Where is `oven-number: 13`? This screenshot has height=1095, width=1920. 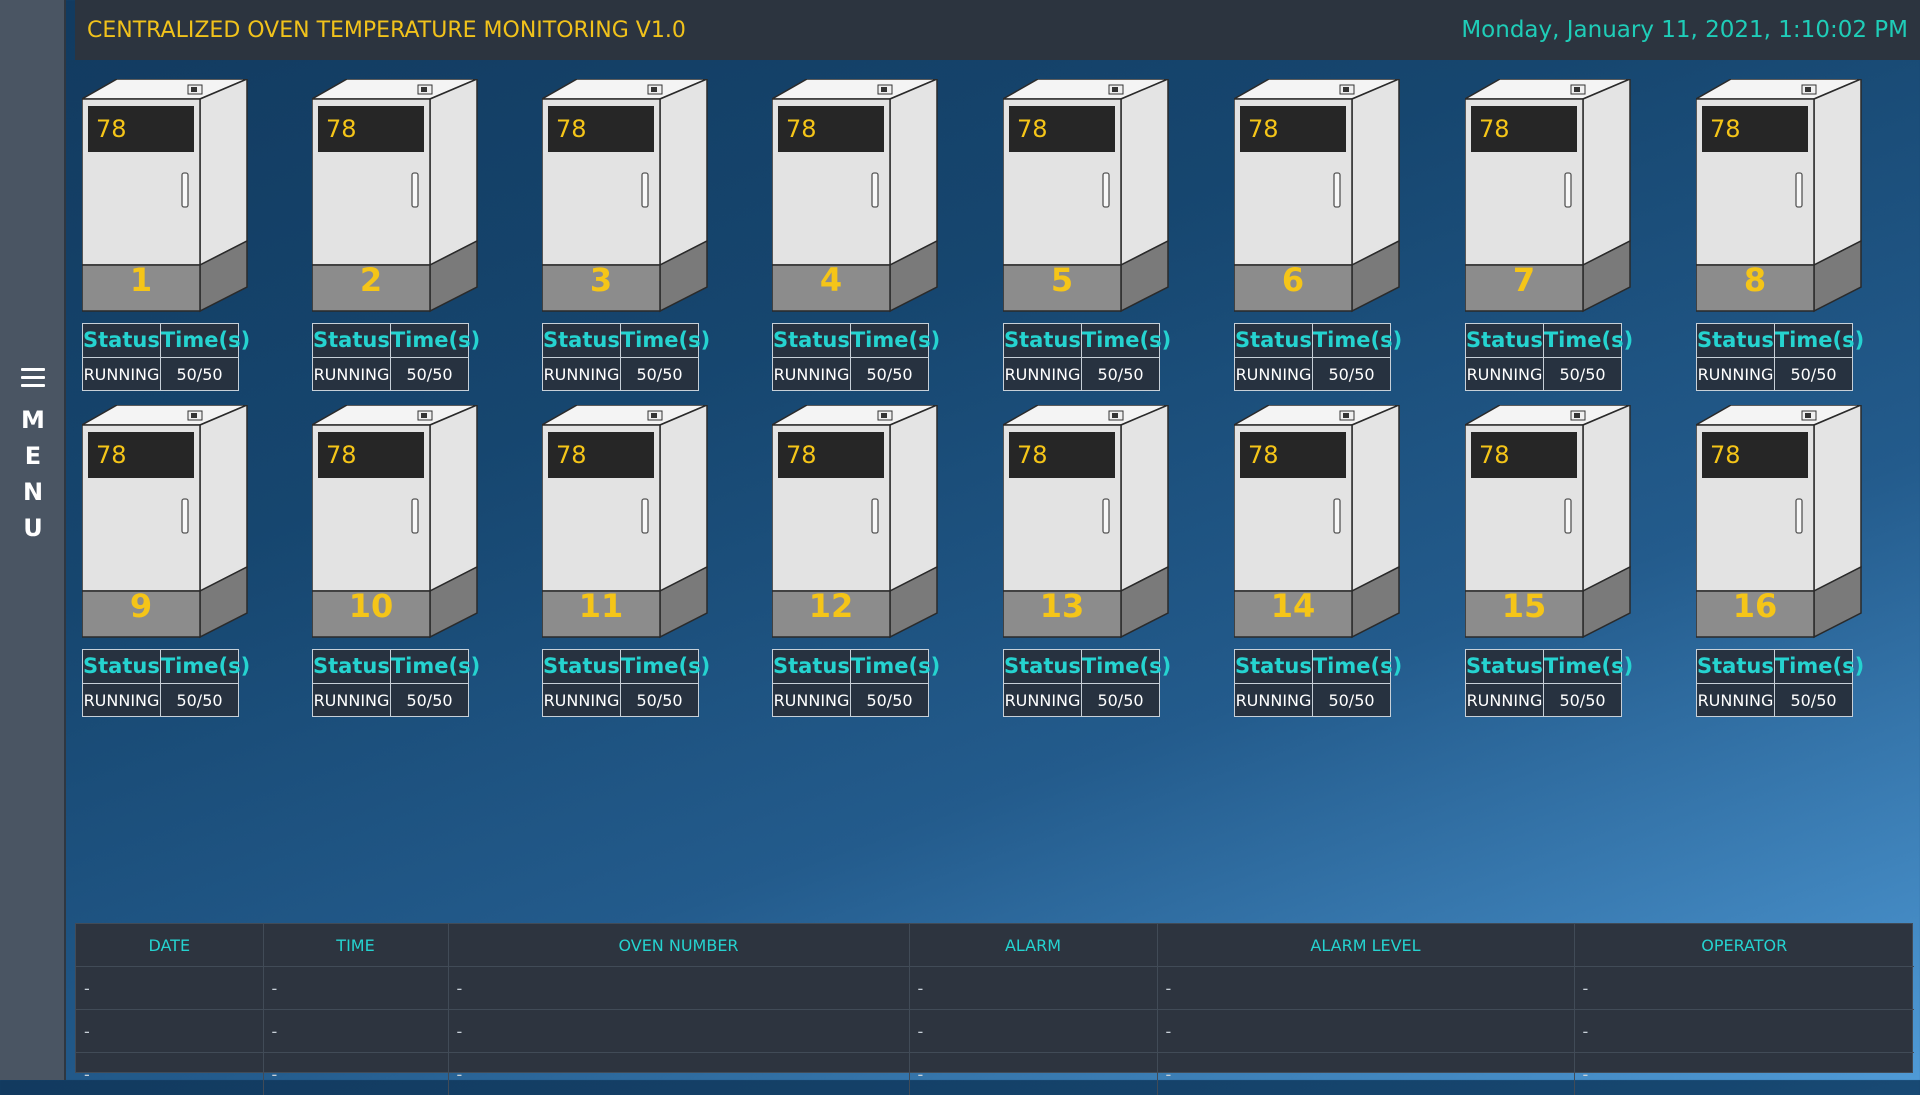
oven-number: 13 is located at coordinates (1062, 606).